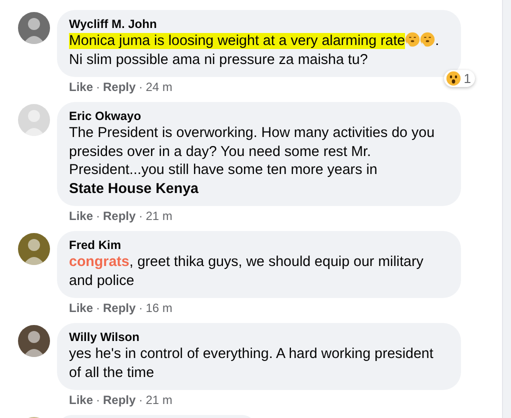 This screenshot has height=418, width=511. I want to click on author-name: Willy Wilson, so click(259, 337).